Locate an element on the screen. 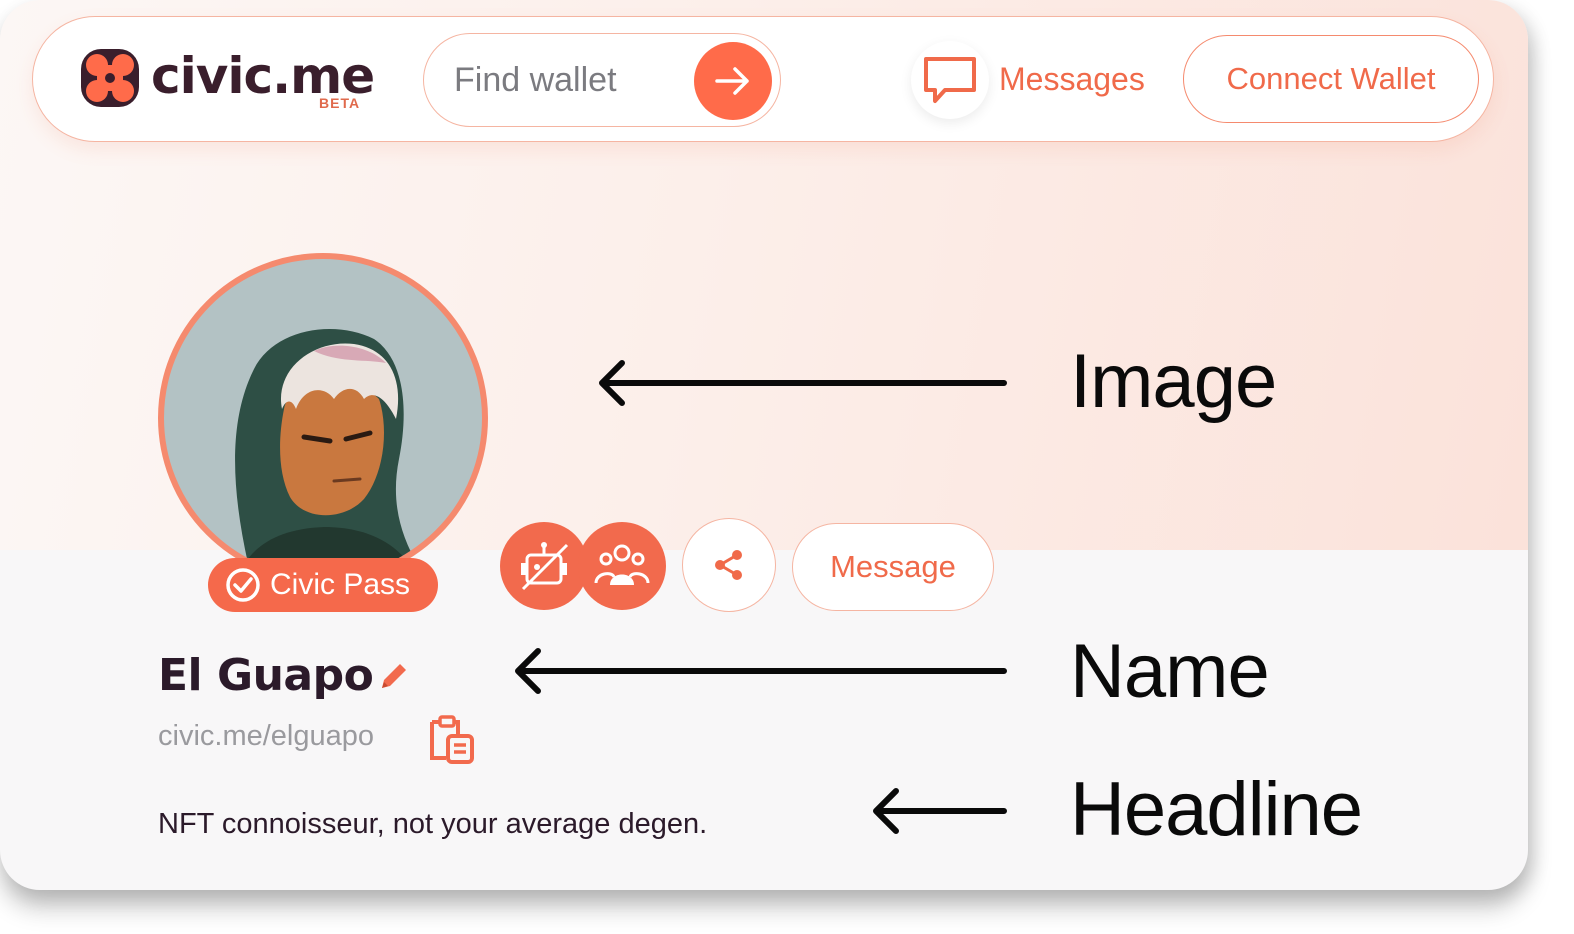 The height and width of the screenshot is (934, 1574). profile-url: civic.me/elguapo is located at coordinates (266, 736).